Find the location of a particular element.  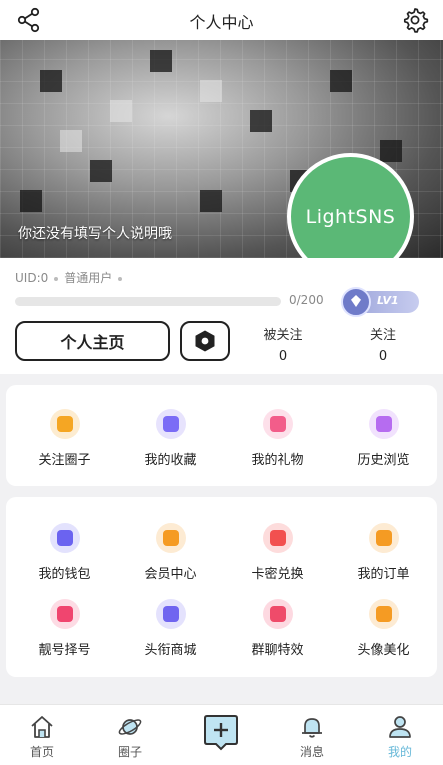

followers-count: 0 is located at coordinates (283, 356).